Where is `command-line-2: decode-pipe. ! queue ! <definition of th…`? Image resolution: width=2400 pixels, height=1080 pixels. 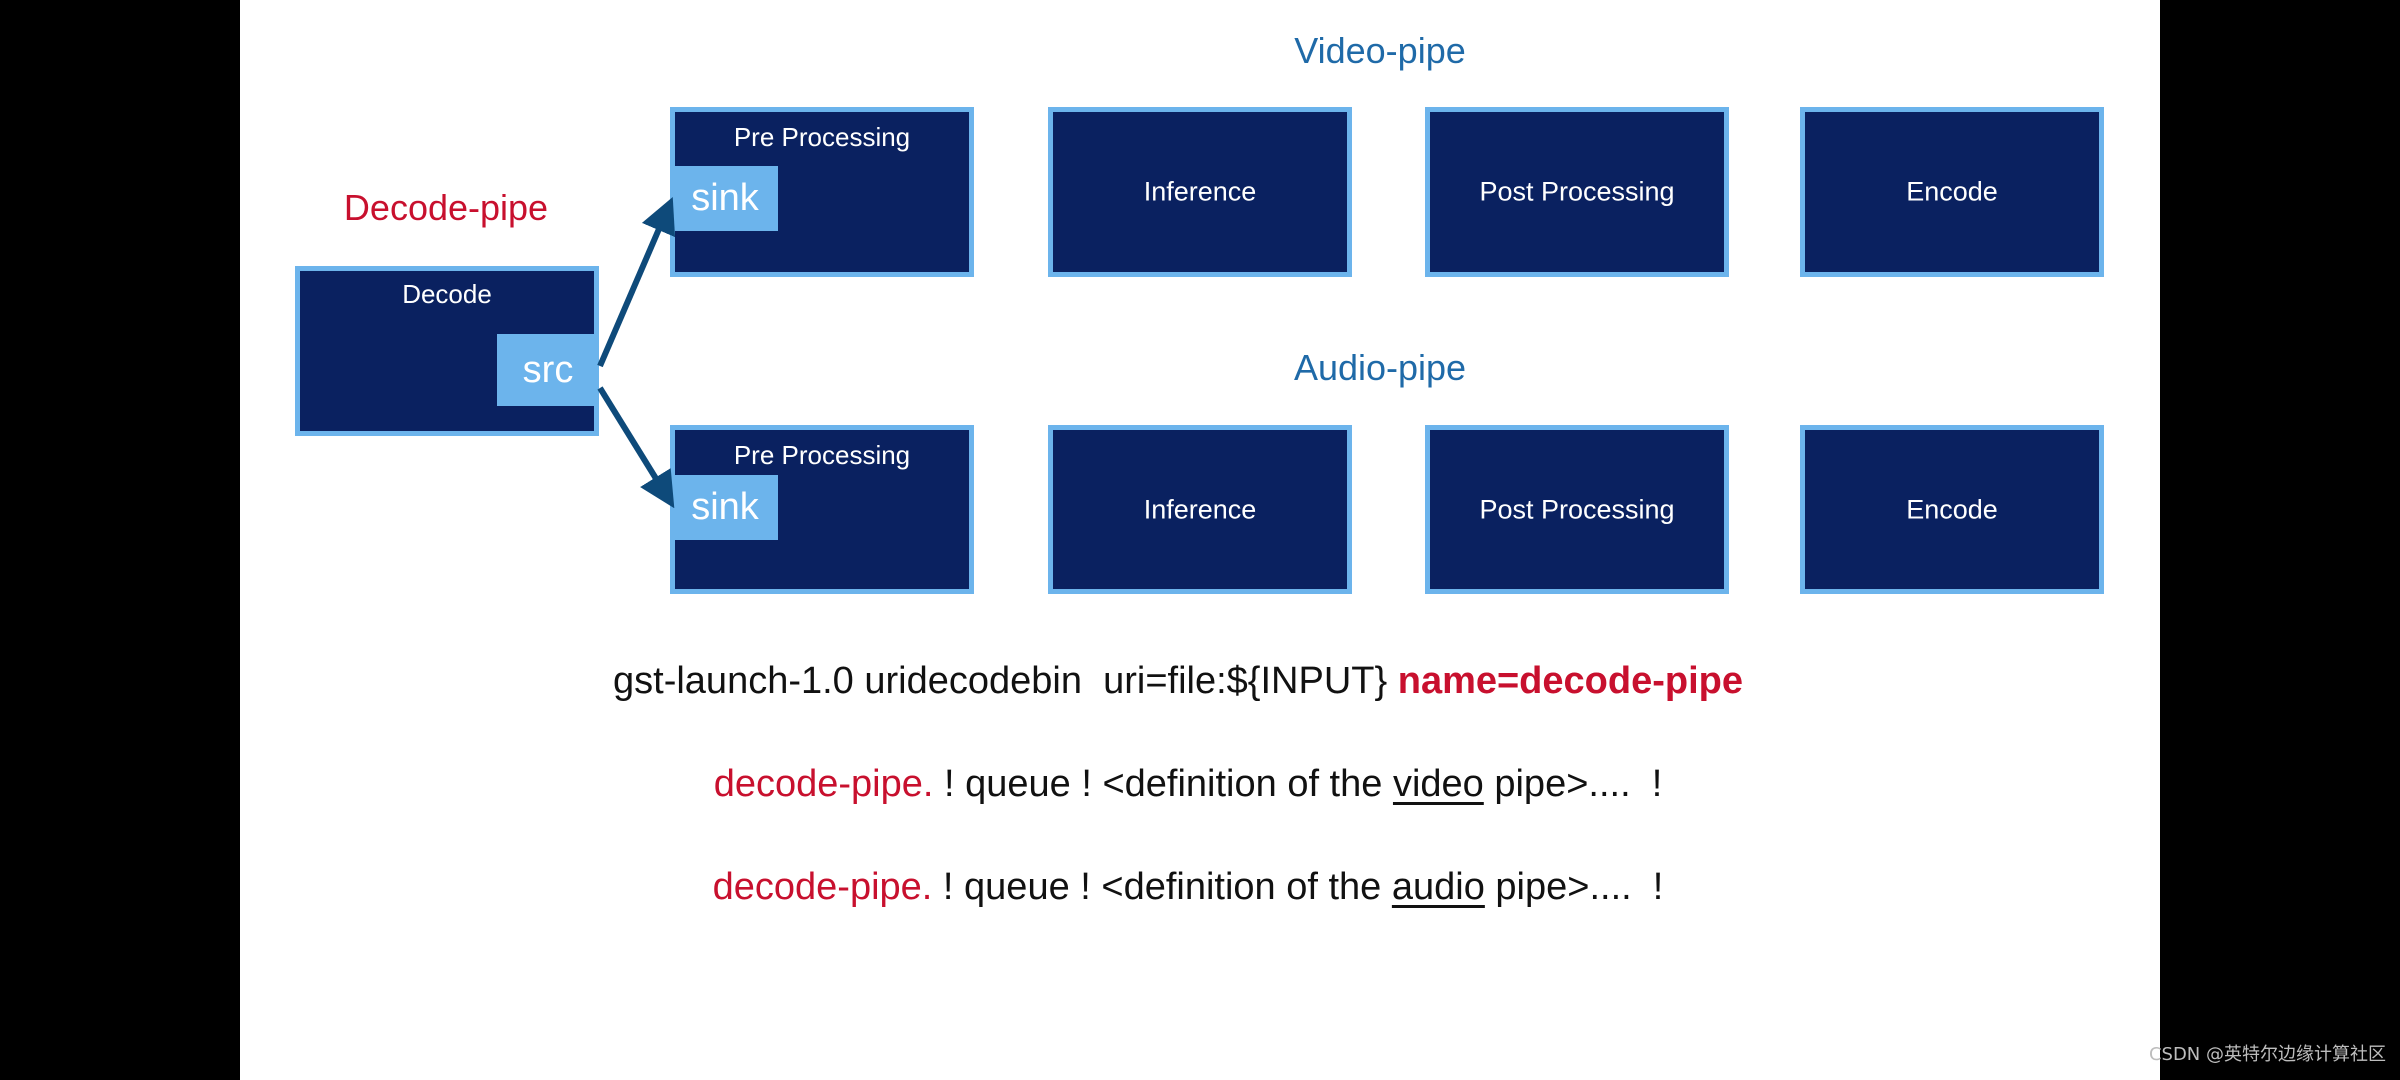 command-line-2: decode-pipe. ! queue ! <definition of th… is located at coordinates (1188, 784).